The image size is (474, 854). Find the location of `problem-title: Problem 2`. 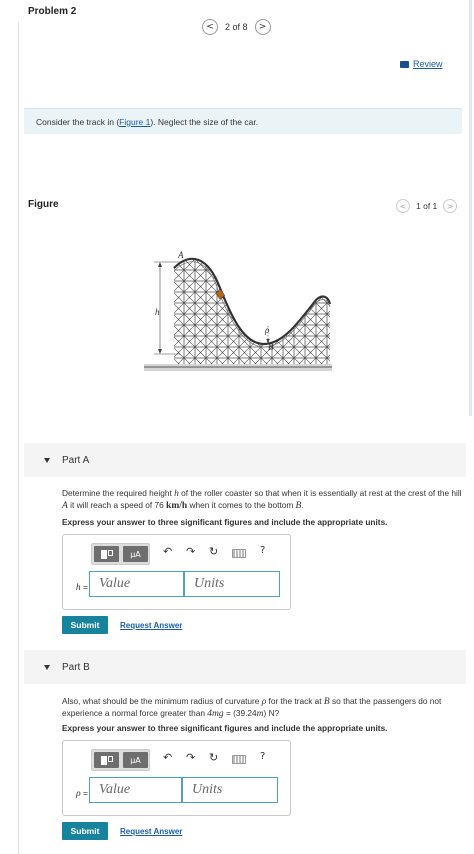

problem-title: Problem 2 is located at coordinates (52, 11).